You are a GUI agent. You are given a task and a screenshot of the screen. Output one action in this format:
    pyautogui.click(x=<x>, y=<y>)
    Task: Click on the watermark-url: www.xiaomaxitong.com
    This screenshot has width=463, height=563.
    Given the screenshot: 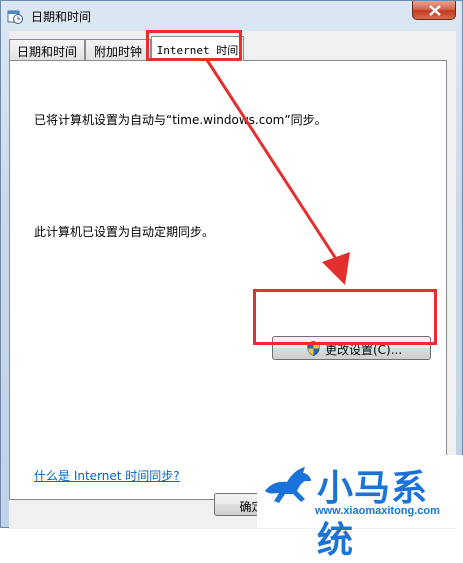 What is the action you would take?
    pyautogui.click(x=377, y=511)
    